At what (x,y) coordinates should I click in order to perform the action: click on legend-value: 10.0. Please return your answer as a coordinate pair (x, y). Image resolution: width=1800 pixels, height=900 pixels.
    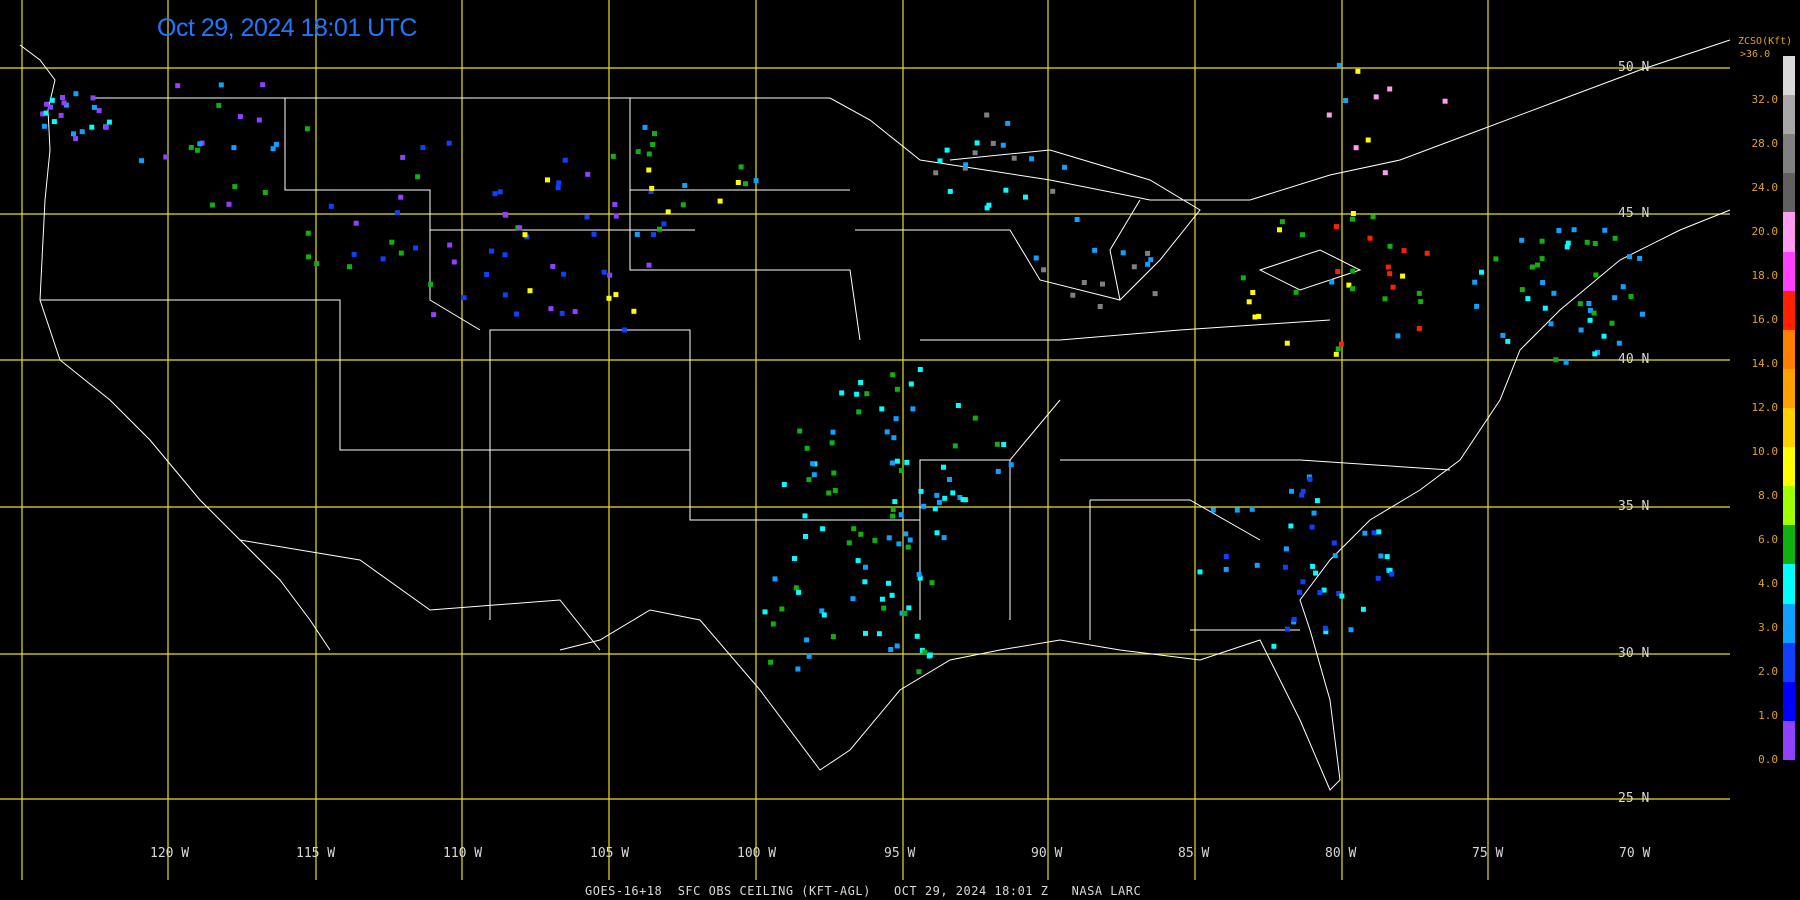
    Looking at the image, I should click on (1765, 451).